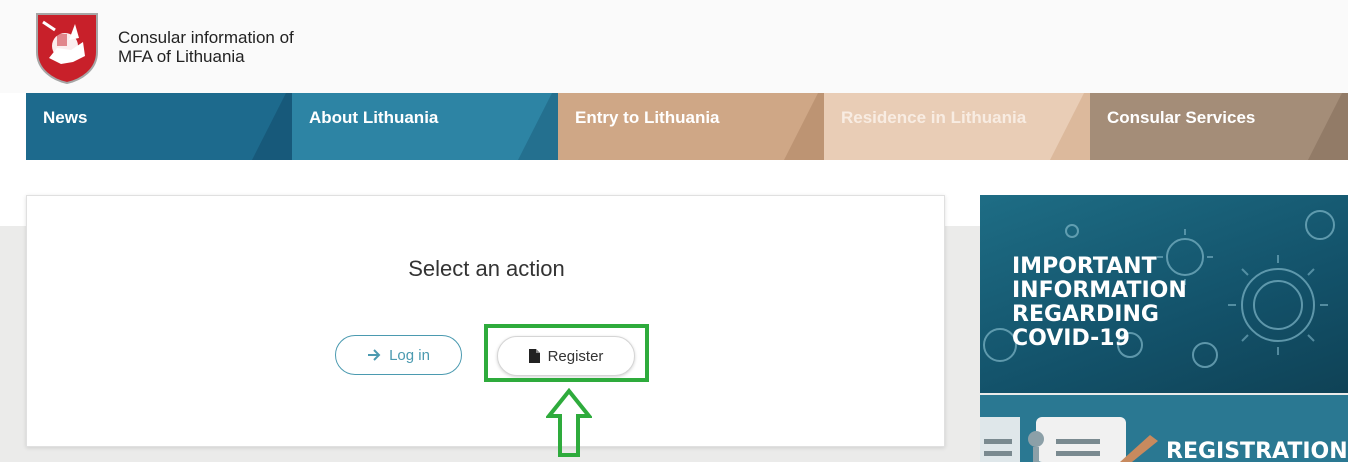 This screenshot has height=462, width=1348. I want to click on nav-news-label: News, so click(65, 117).